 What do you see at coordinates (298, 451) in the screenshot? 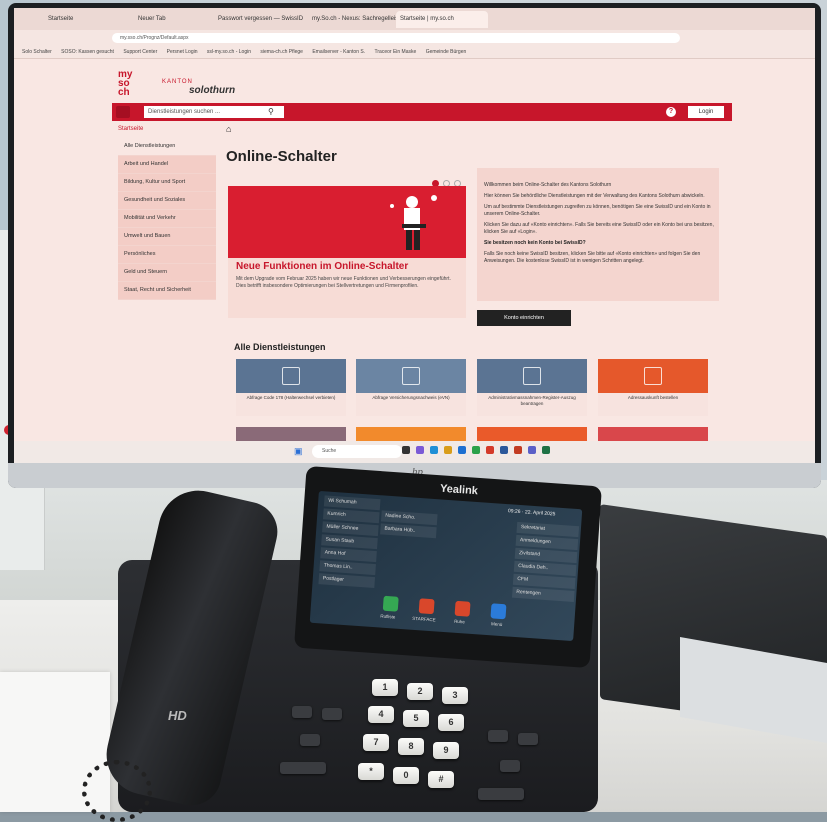
I see `windows-start-icon: ▣` at bounding box center [298, 451].